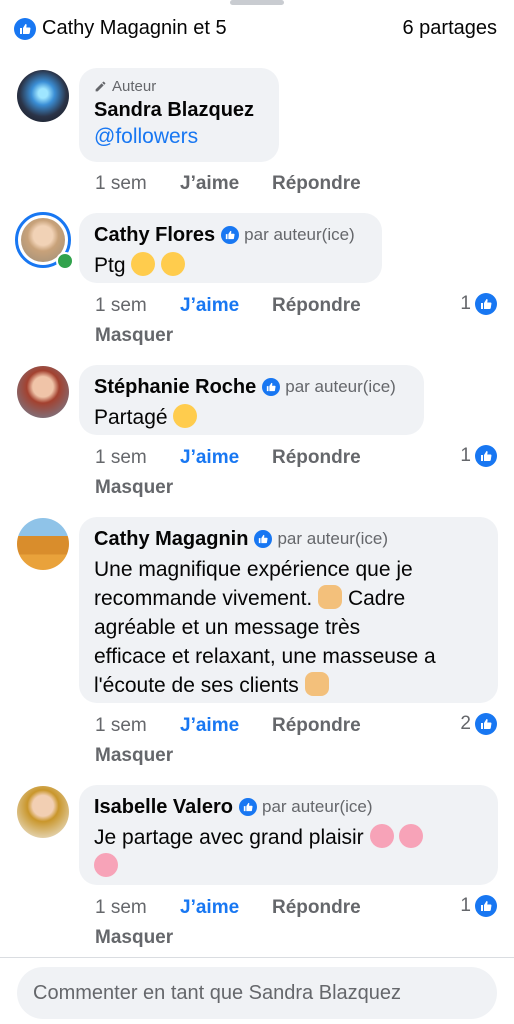  I want to click on comment-text-line: Une magnifique expérience que je, so click(253, 569).